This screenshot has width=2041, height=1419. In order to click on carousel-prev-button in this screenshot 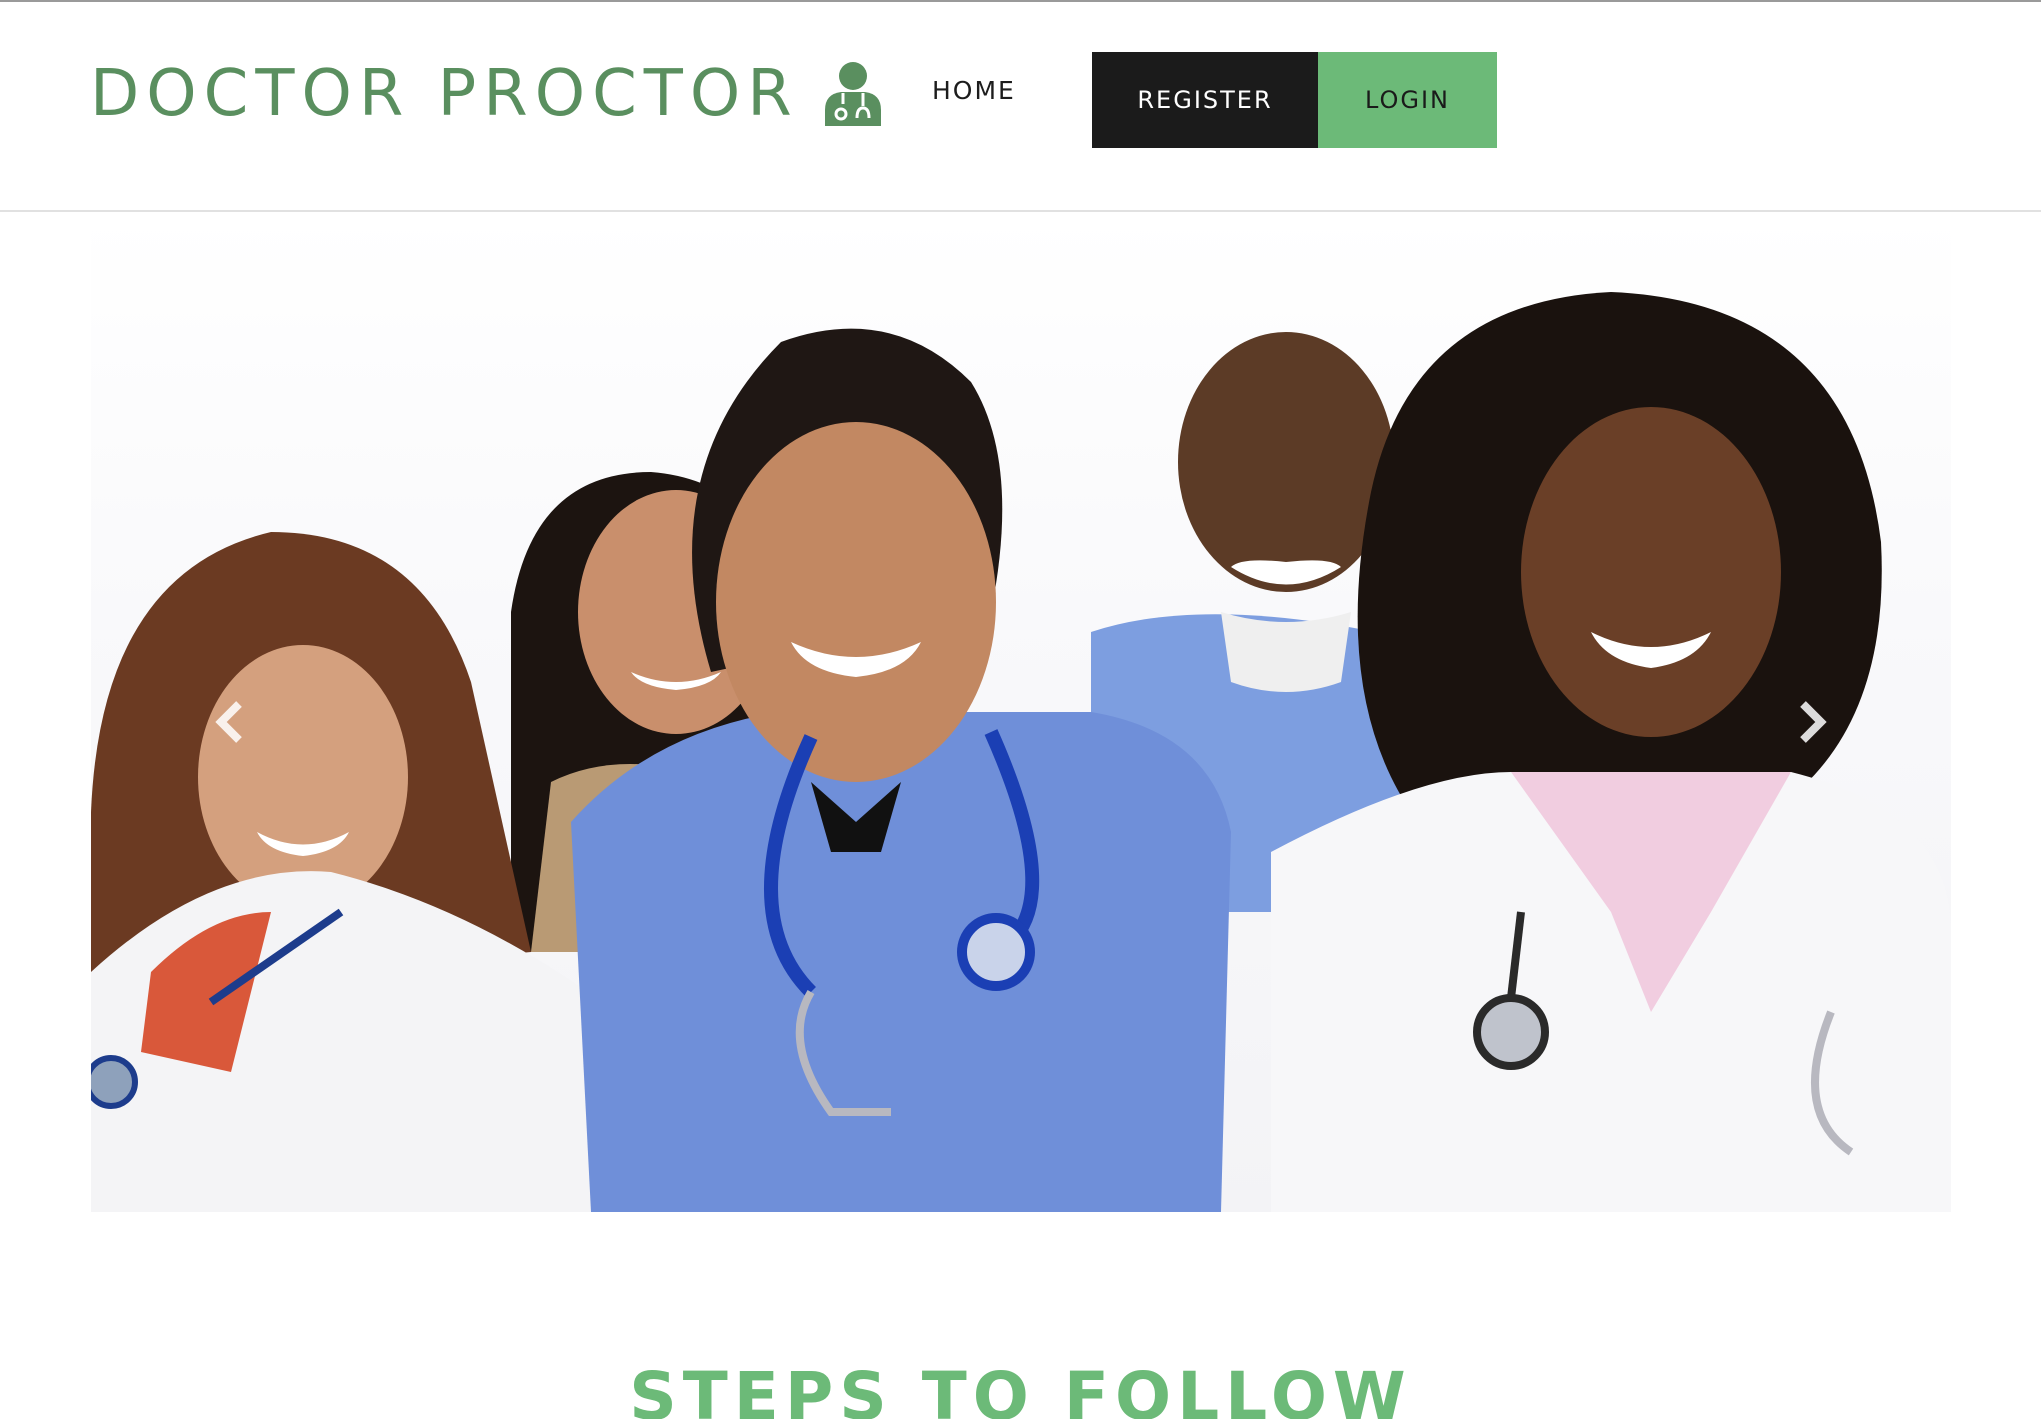, I will do `click(231, 722)`.